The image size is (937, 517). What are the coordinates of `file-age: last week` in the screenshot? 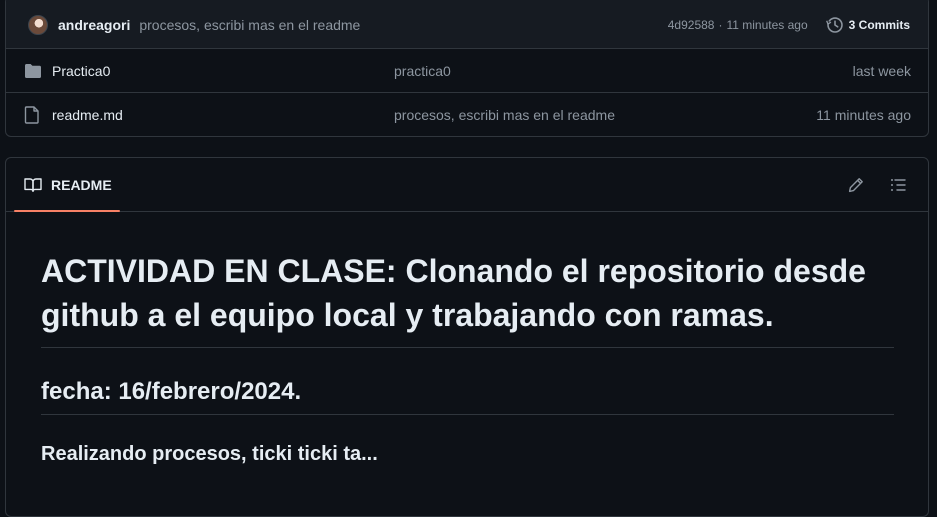 It's located at (881, 70).